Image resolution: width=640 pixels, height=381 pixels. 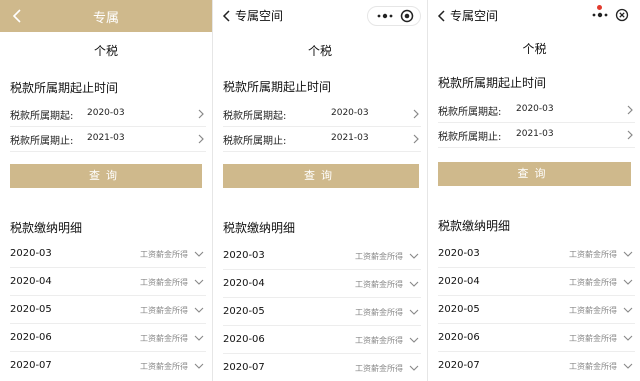 I want to click on nav-bar: 专属, so click(x=106, y=16).